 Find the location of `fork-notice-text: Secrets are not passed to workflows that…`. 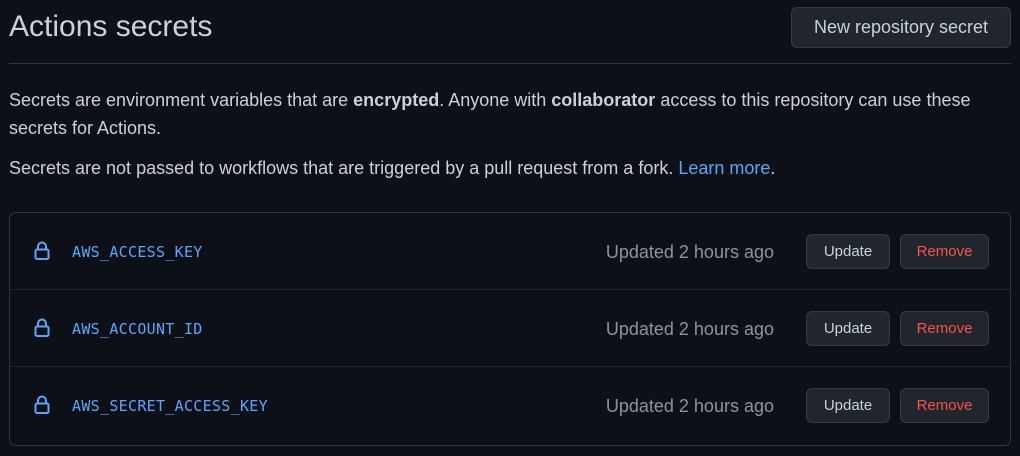

fork-notice-text: Secrets are not passed to workflows that… is located at coordinates (344, 168).